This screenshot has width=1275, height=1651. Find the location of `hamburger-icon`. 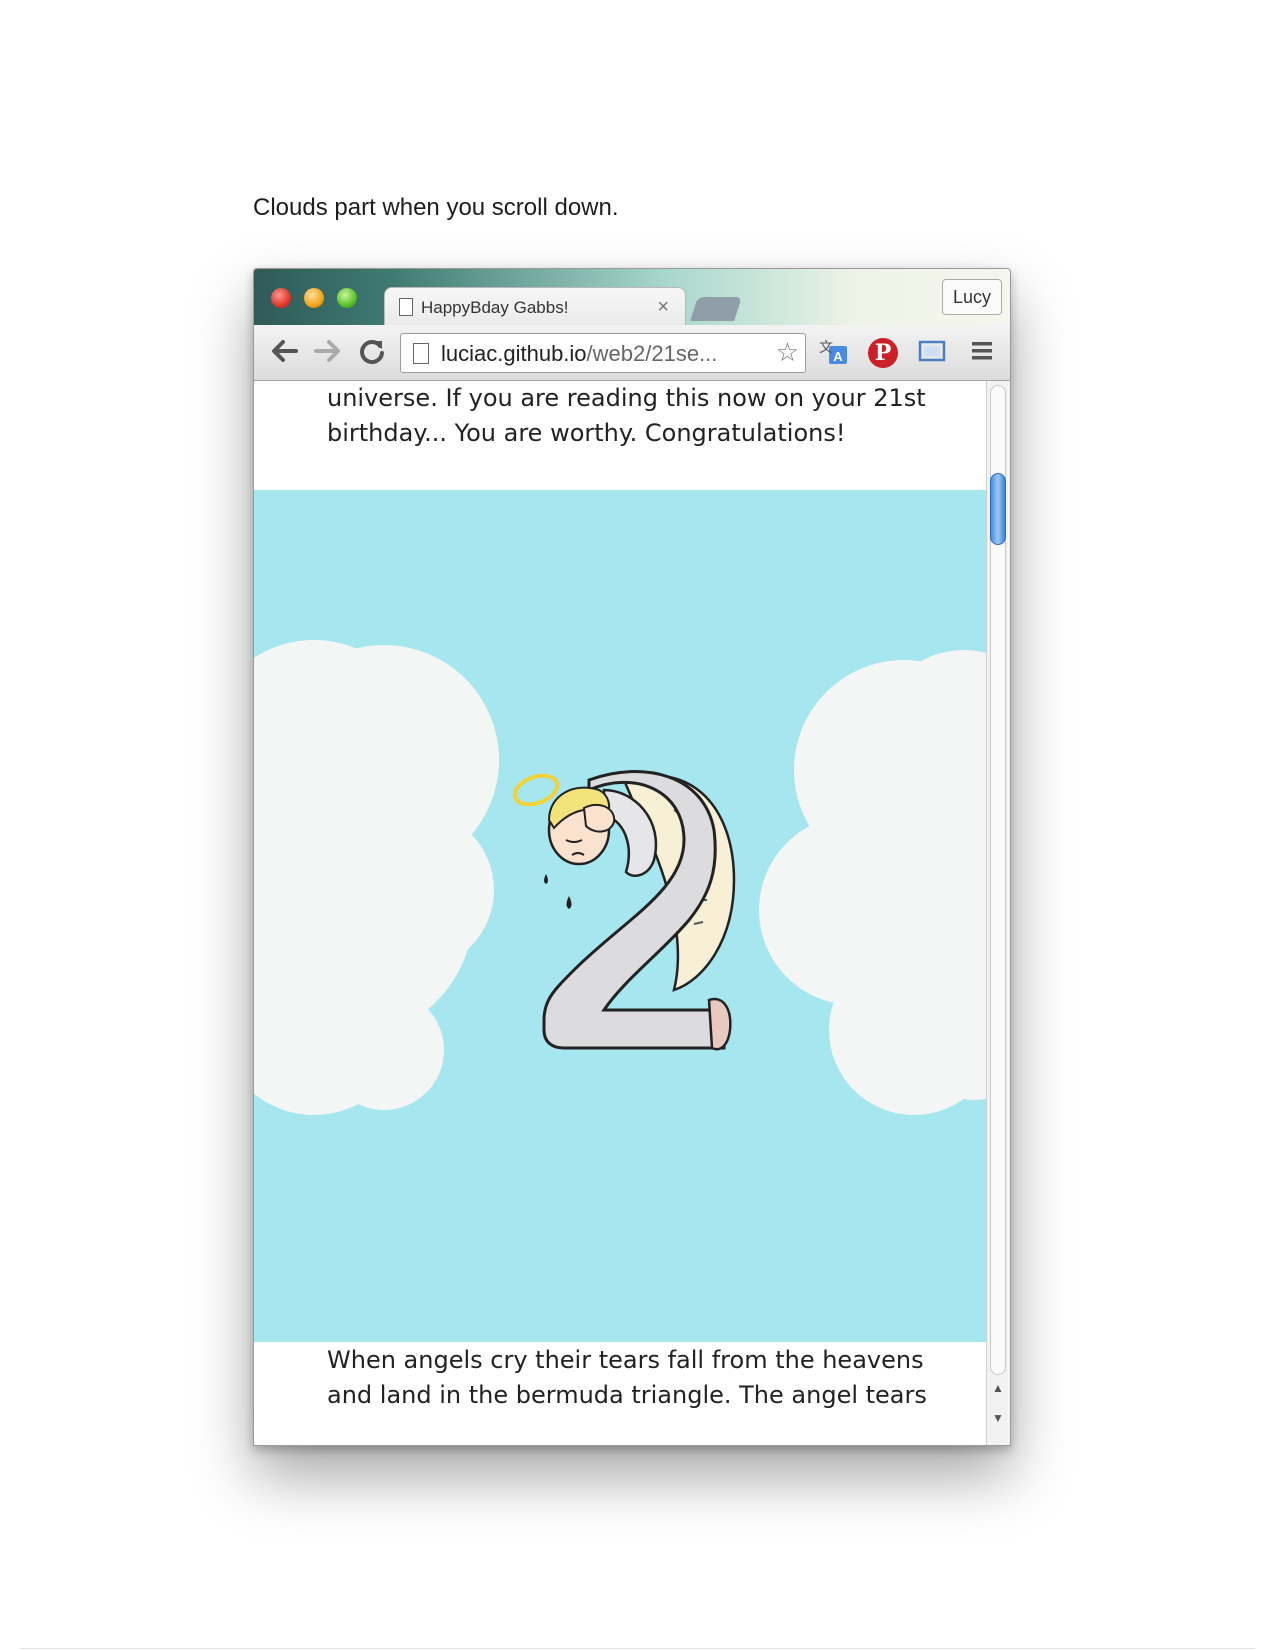

hamburger-icon is located at coordinates (982, 351).